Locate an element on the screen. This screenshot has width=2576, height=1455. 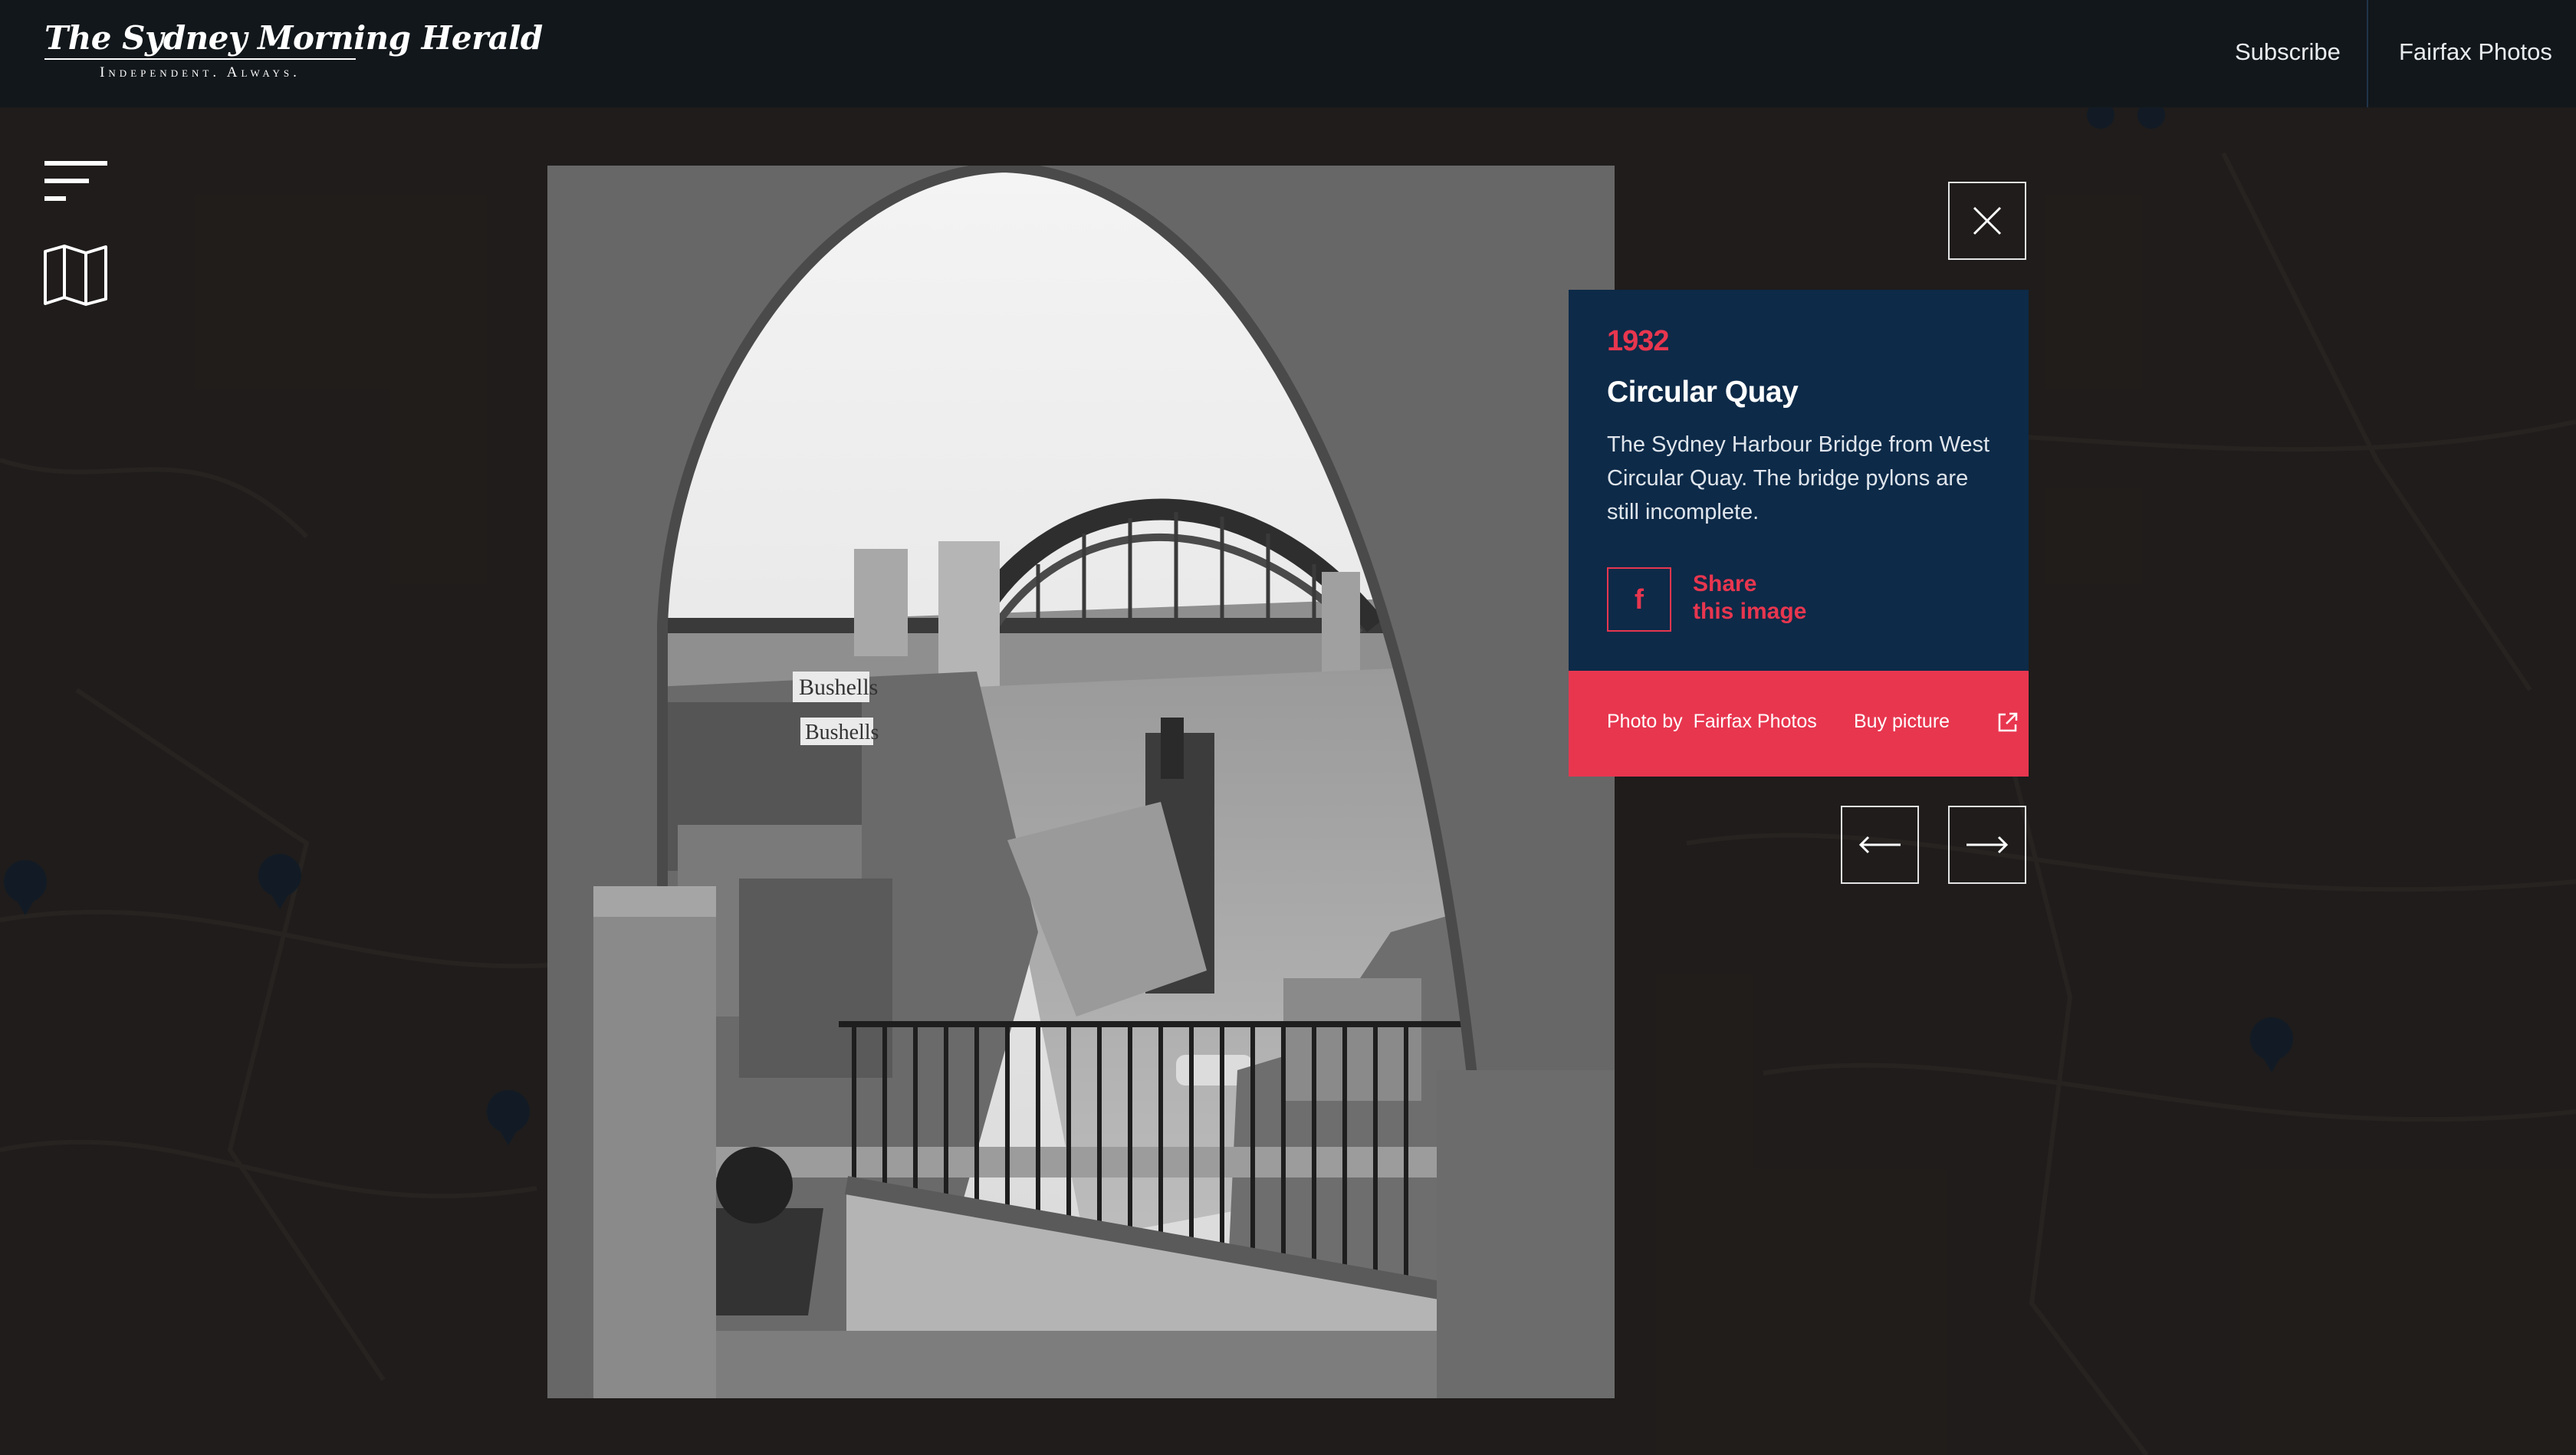
folded-map-icon is located at coordinates (76, 275).